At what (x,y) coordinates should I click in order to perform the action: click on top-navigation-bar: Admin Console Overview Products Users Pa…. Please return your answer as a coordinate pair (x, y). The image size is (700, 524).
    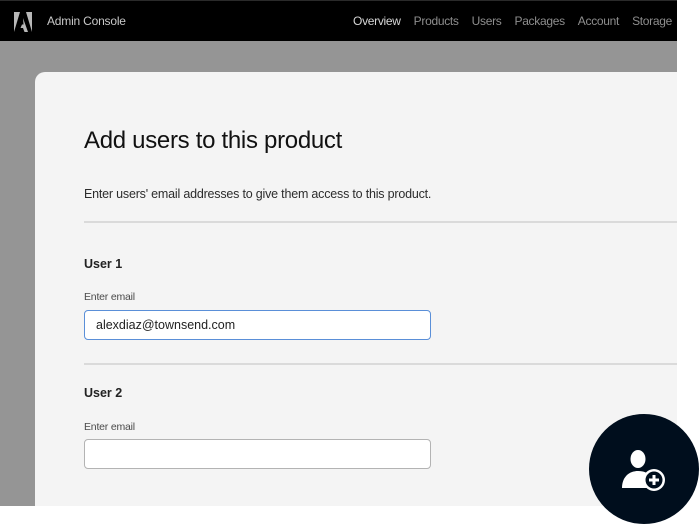
    Looking at the image, I should click on (338, 20).